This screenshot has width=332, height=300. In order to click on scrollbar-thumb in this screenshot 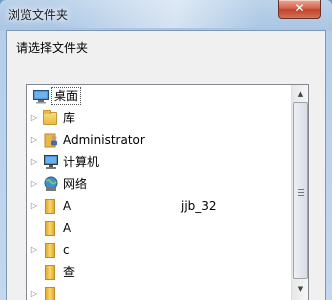, I will do `click(300, 190)`.